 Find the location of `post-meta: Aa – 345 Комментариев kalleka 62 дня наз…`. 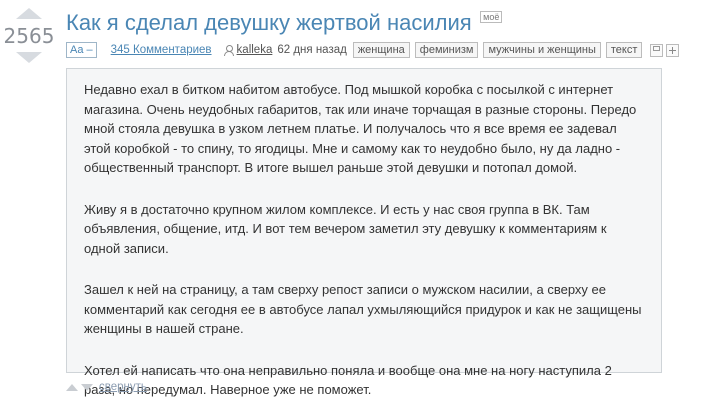

post-meta: Aa – 345 Комментариев kalleka 62 дня наз… is located at coordinates (373, 50).